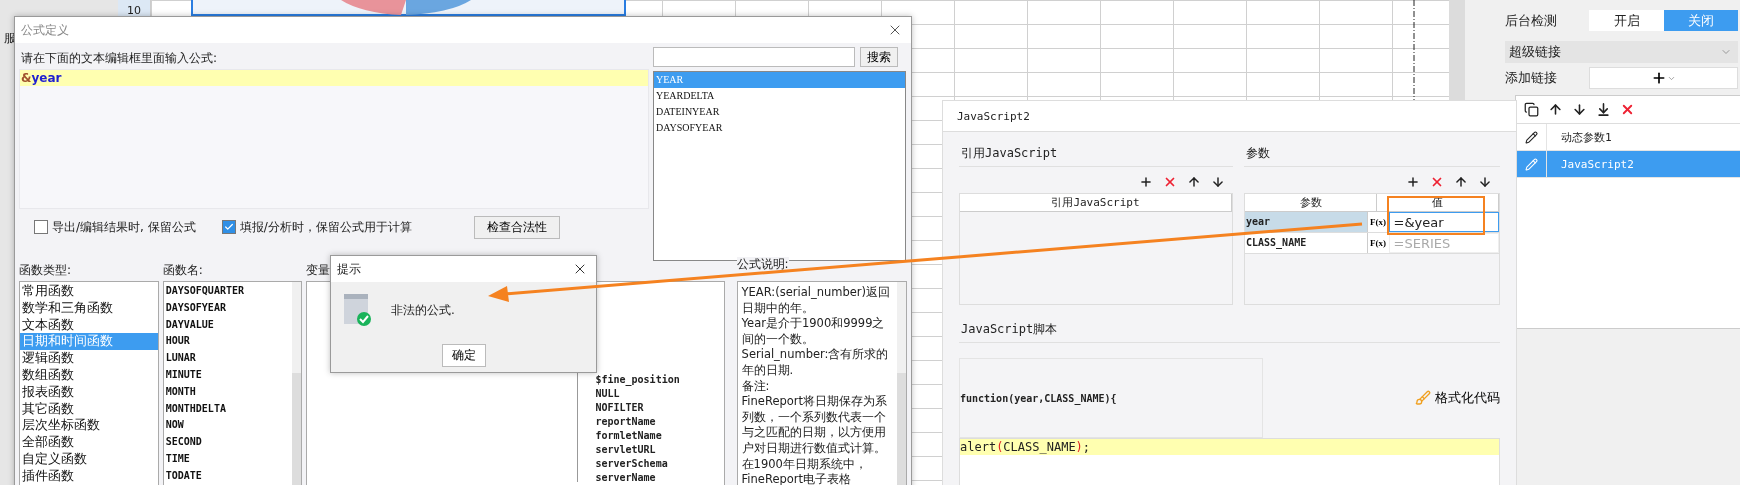  What do you see at coordinates (815, 439) in the screenshot?
I see `description-text: FineReport将日期保存为系列数，一个系列数代表一个与之匹配的日期，以方便用户对日期进行数值式计算。在1900年日期系统中，FineReport电子表格` at bounding box center [815, 439].